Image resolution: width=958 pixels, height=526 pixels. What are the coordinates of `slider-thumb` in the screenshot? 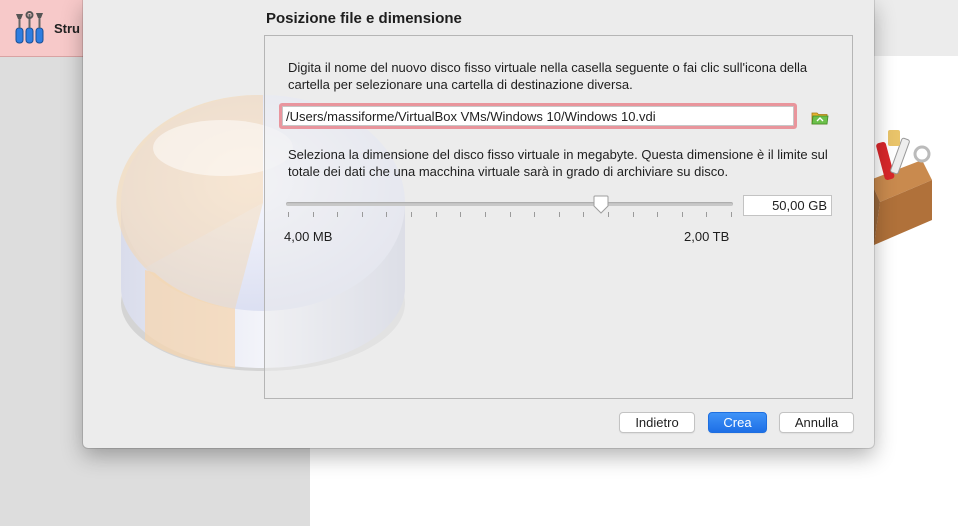 It's located at (601, 205).